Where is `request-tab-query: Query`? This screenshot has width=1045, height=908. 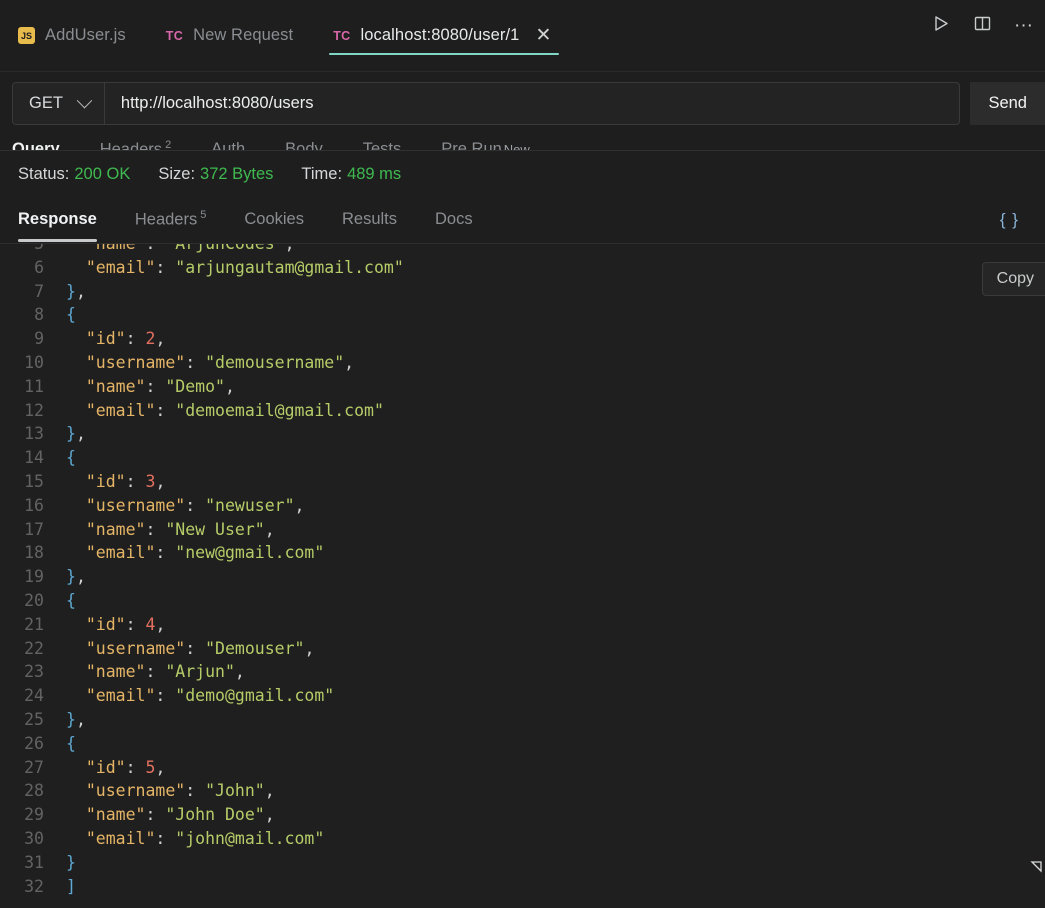
request-tab-query: Query is located at coordinates (47, 145).